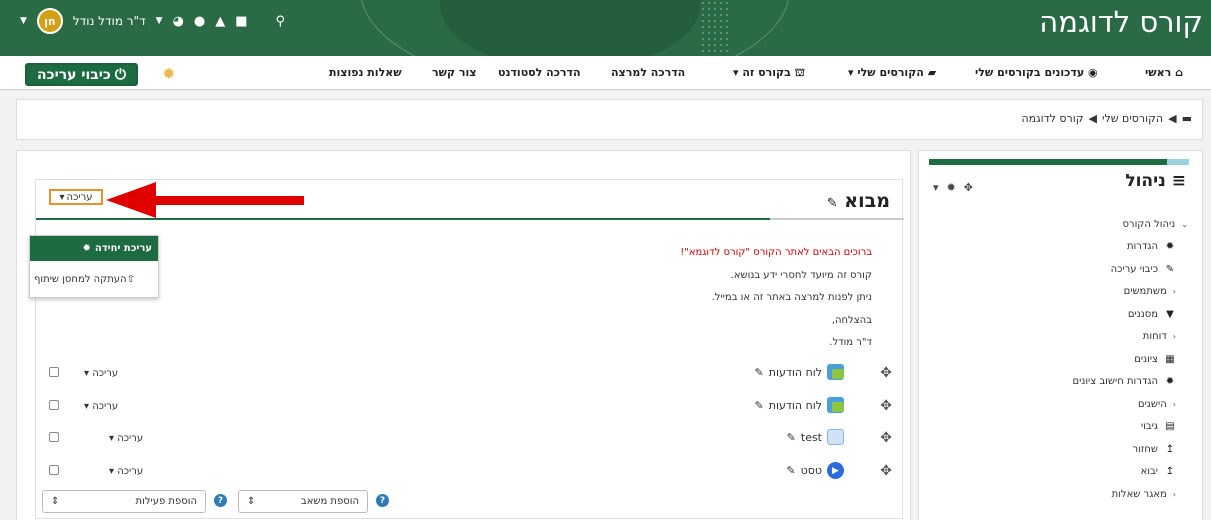 The image size is (1211, 520). What do you see at coordinates (1146, 359) in the screenshot?
I see `tree-item-label: ציונים` at bounding box center [1146, 359].